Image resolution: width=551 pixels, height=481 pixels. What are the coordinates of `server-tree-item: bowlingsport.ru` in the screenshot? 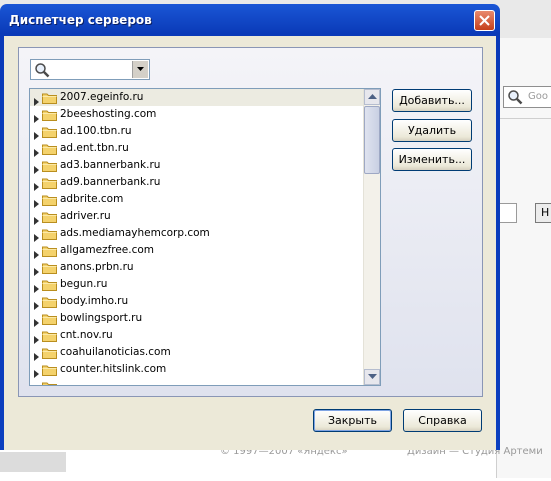 It's located at (196, 318).